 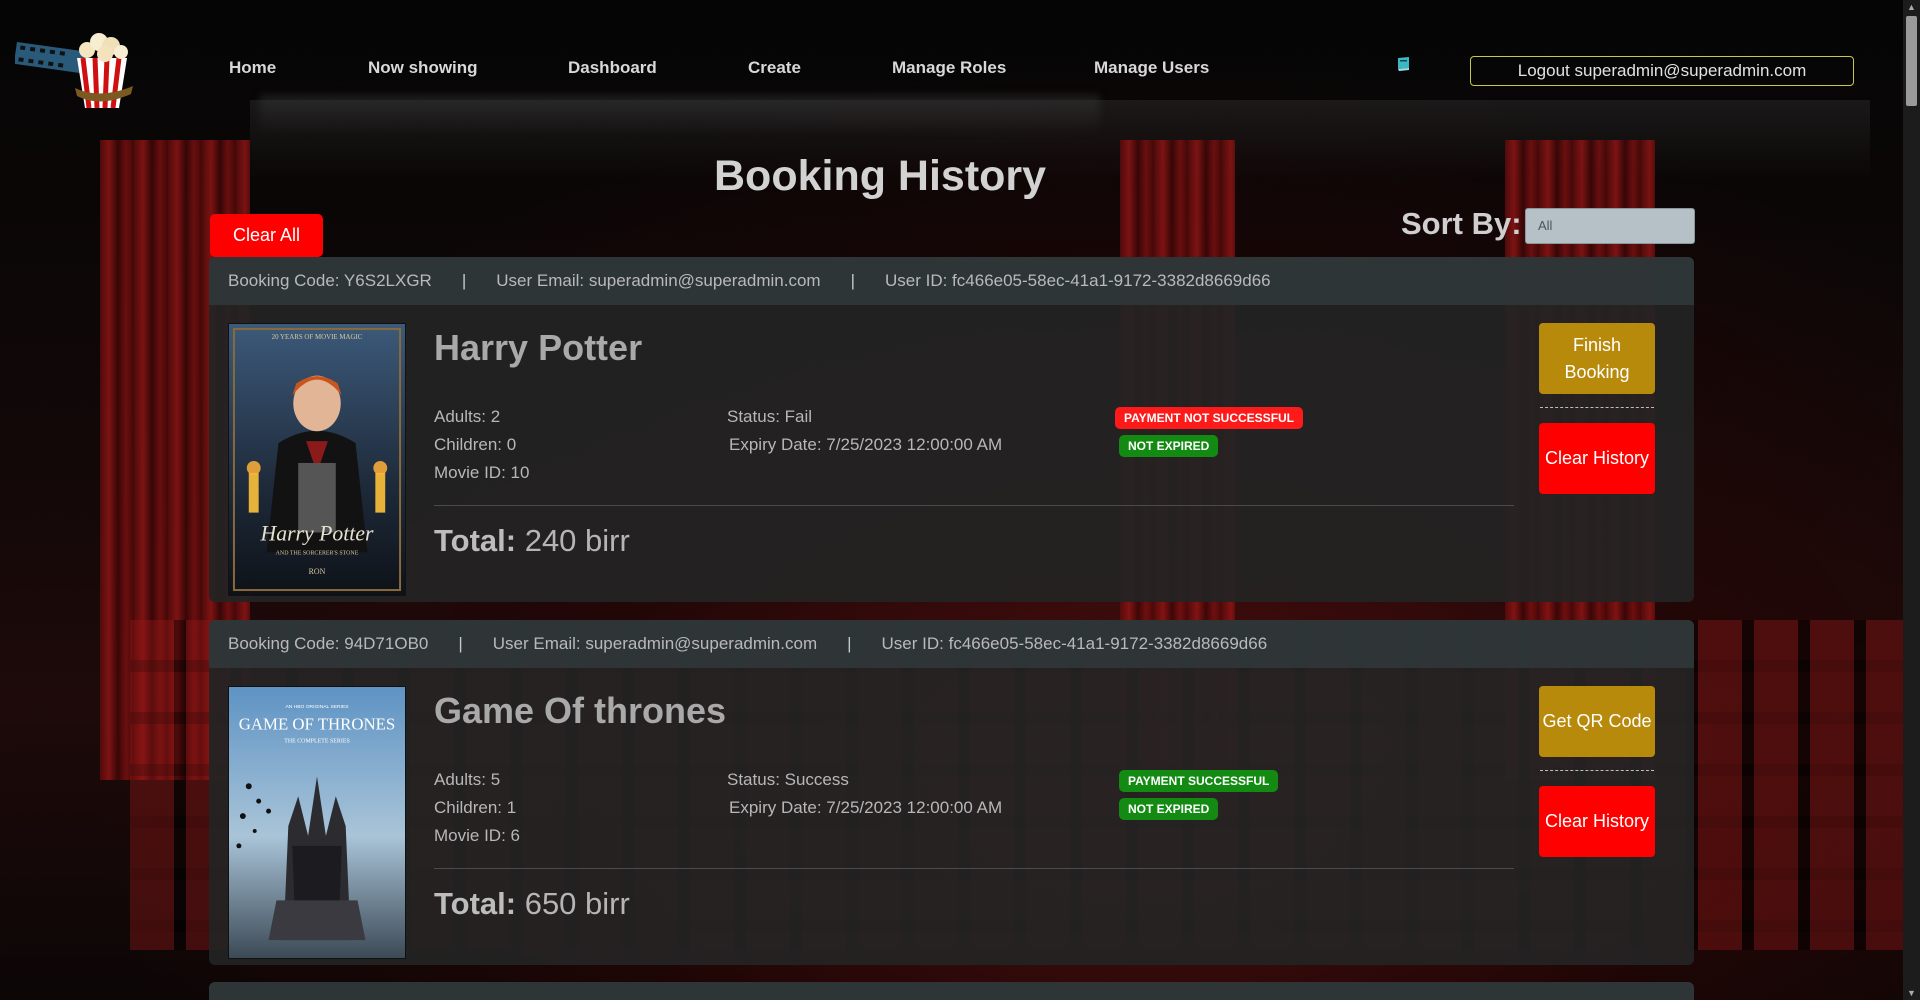 What do you see at coordinates (1662, 71) in the screenshot?
I see `logout-button: Logout superadmin@superadmin.com` at bounding box center [1662, 71].